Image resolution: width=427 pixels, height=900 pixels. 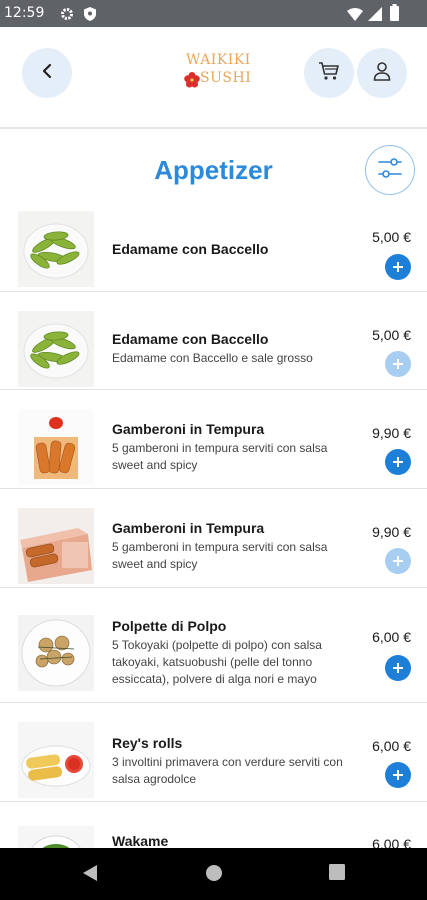 I want to click on user-button, so click(x=382, y=73).